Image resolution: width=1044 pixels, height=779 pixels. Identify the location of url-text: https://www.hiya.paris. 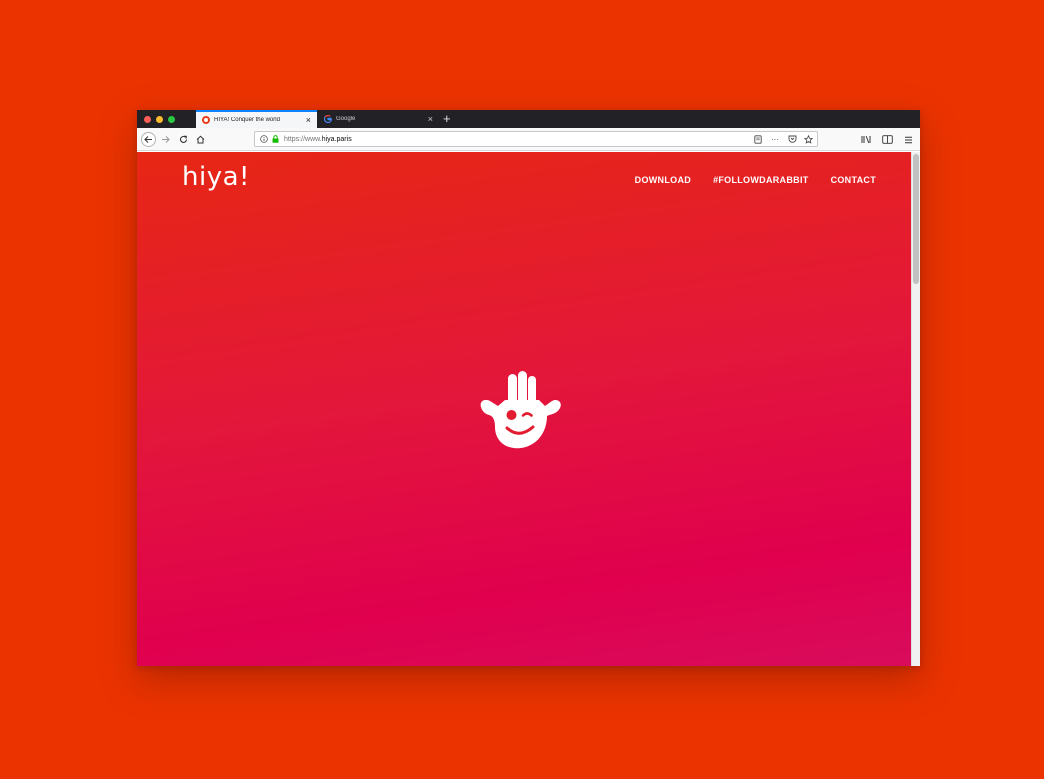
(318, 139).